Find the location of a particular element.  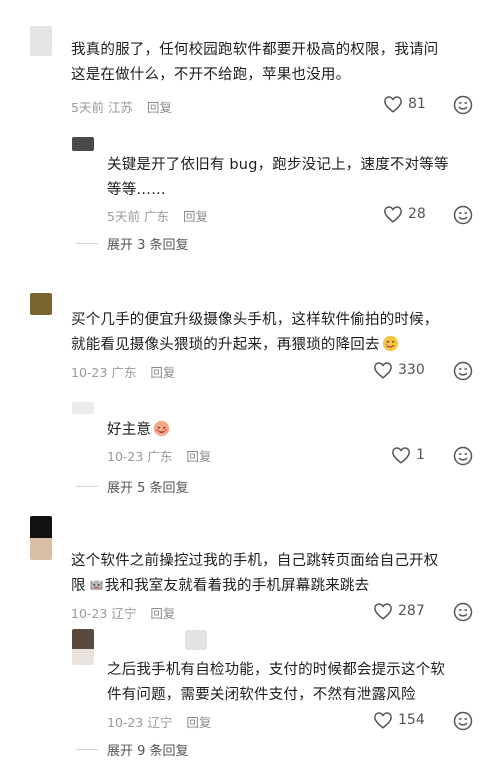

like-count: 28 is located at coordinates (417, 214).